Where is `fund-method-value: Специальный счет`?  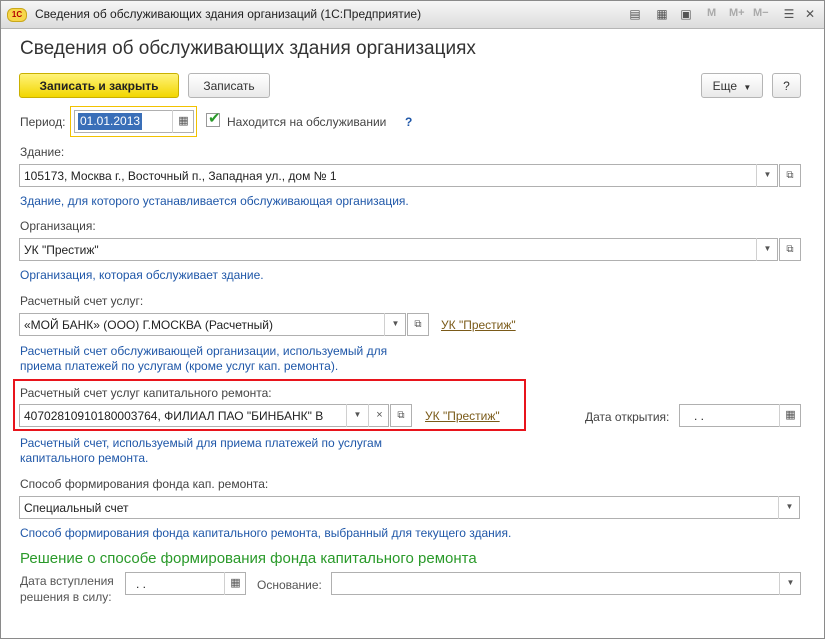
fund-method-value: Специальный счет is located at coordinates (76, 508).